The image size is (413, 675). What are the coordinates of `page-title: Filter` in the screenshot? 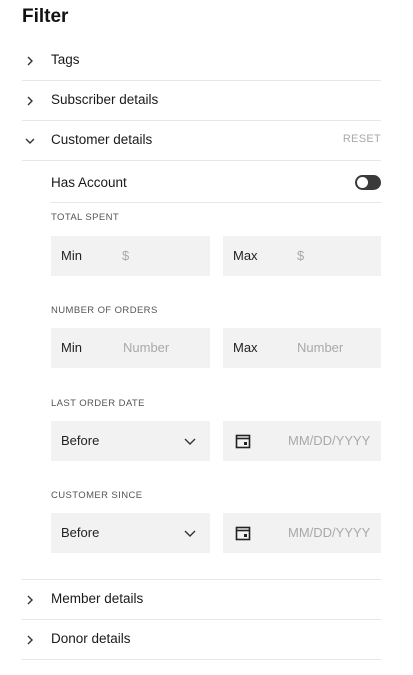 It's located at (45, 16).